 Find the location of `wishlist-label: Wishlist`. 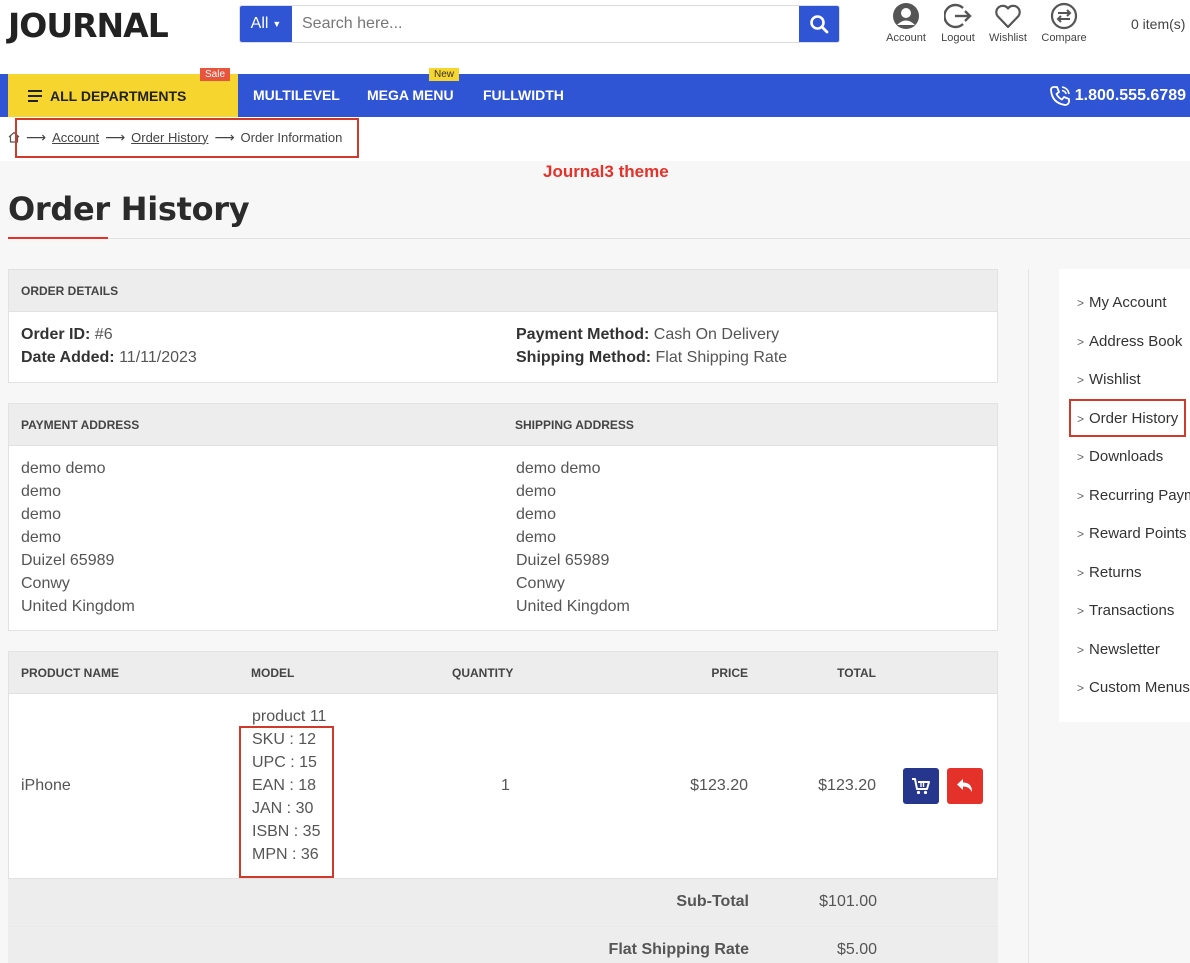

wishlist-label: Wishlist is located at coordinates (1008, 38).